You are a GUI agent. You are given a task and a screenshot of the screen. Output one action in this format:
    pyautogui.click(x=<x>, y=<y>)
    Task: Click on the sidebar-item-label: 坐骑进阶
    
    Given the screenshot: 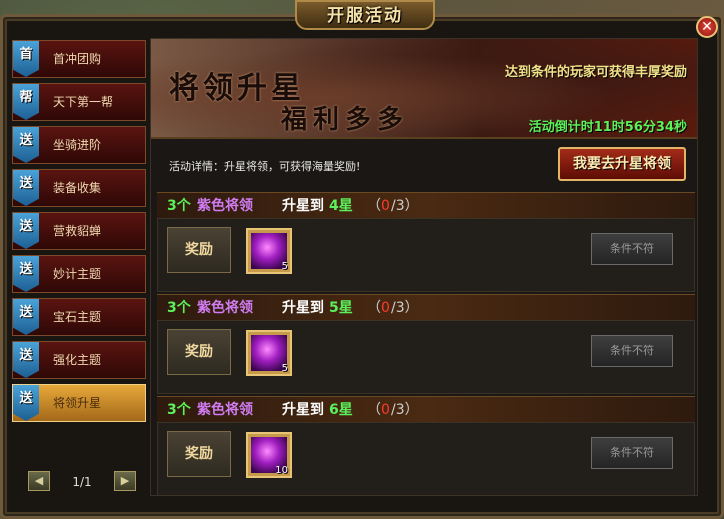 What is the action you would take?
    pyautogui.click(x=77, y=145)
    